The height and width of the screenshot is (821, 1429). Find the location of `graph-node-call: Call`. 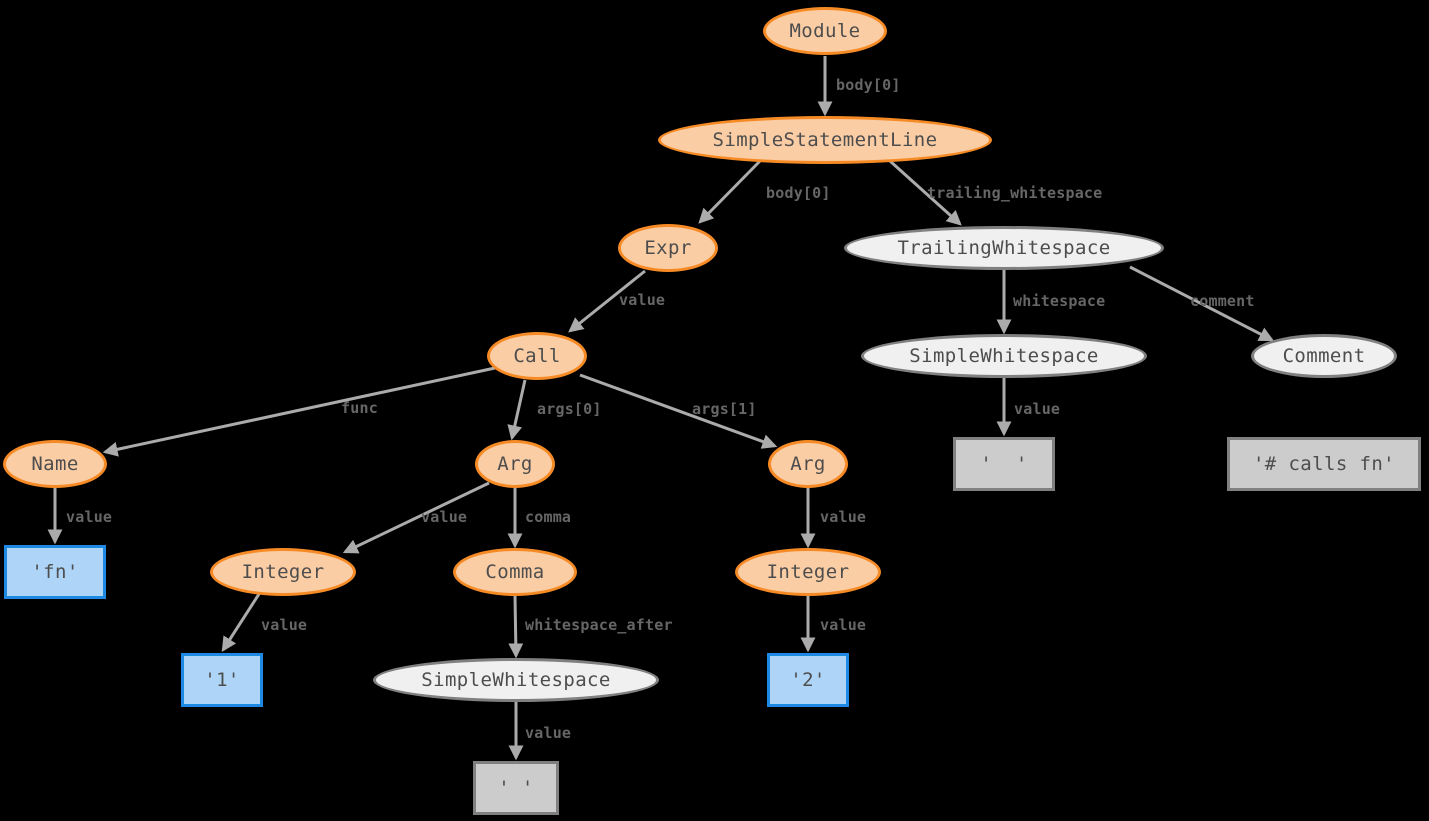

graph-node-call: Call is located at coordinates (537, 356).